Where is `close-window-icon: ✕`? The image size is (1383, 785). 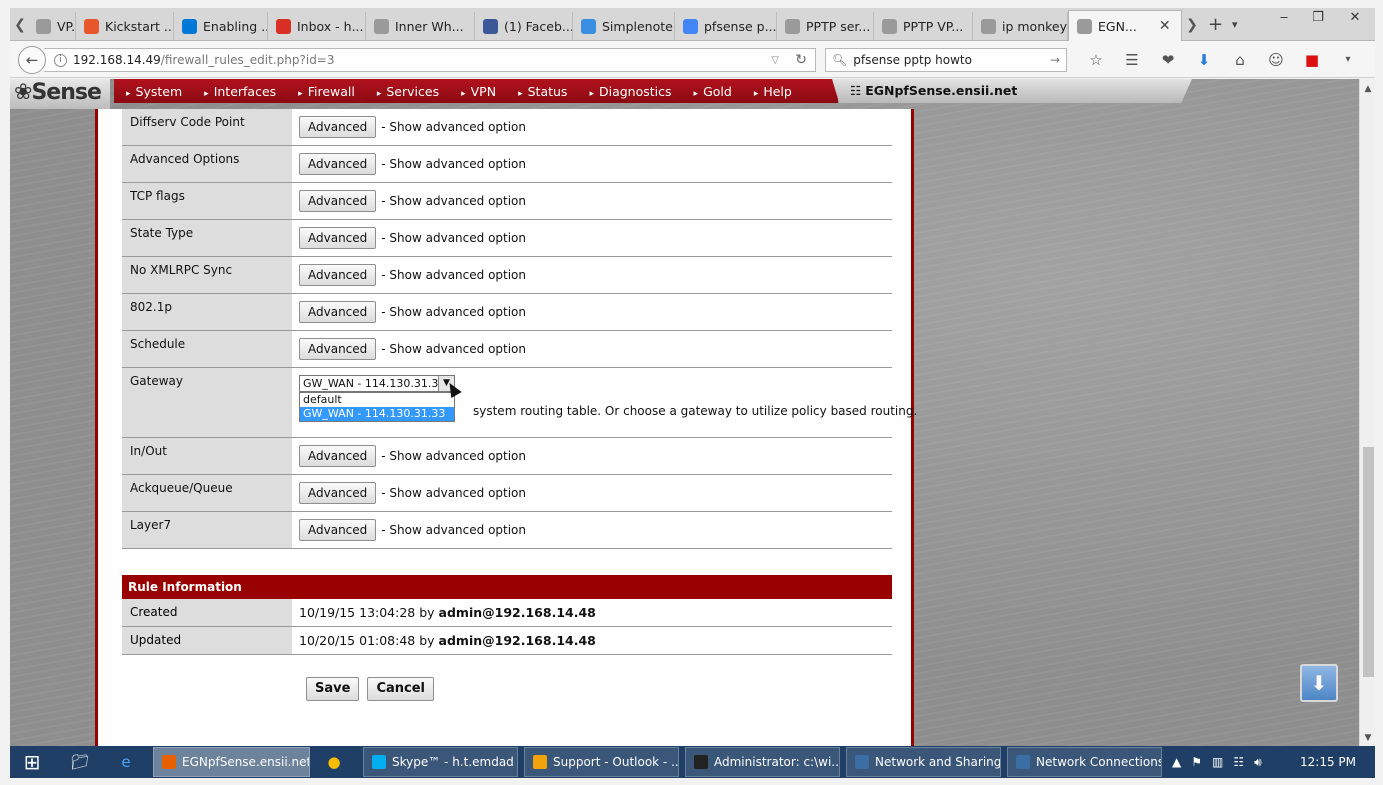 close-window-icon: ✕ is located at coordinates (1355, 19).